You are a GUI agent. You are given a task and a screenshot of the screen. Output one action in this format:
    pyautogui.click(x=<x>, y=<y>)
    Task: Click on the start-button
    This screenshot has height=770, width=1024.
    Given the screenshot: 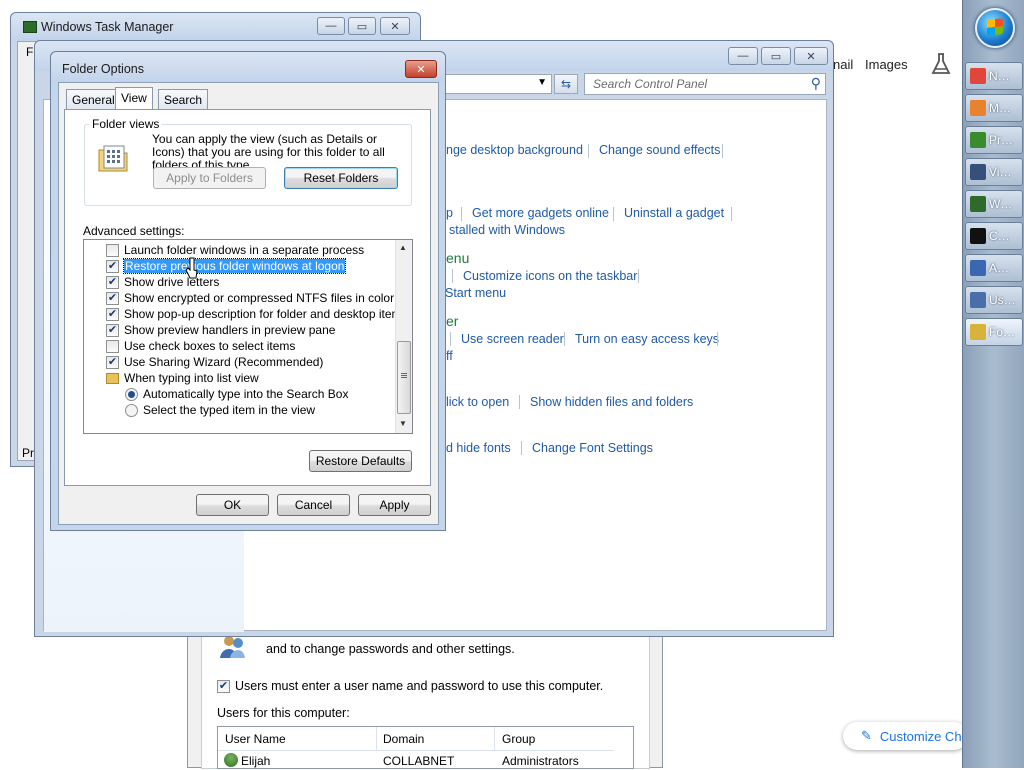 What is the action you would take?
    pyautogui.click(x=995, y=28)
    